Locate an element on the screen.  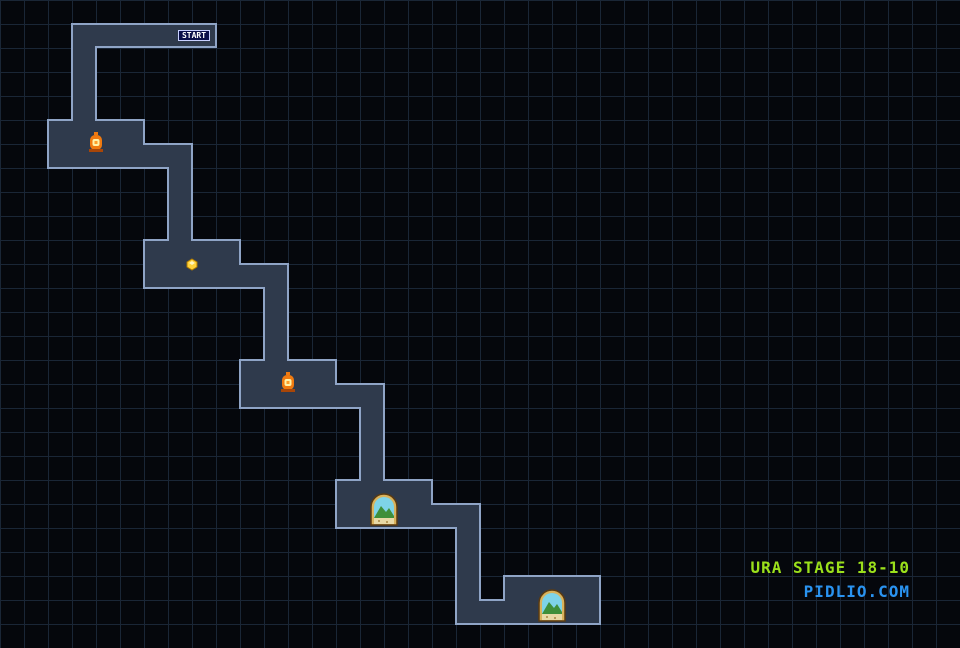
gem-icon is located at coordinates (192, 264).